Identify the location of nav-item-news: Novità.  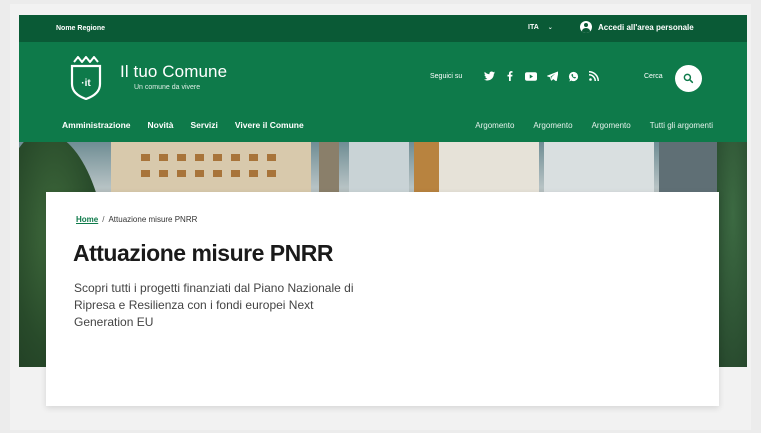
(161, 125).